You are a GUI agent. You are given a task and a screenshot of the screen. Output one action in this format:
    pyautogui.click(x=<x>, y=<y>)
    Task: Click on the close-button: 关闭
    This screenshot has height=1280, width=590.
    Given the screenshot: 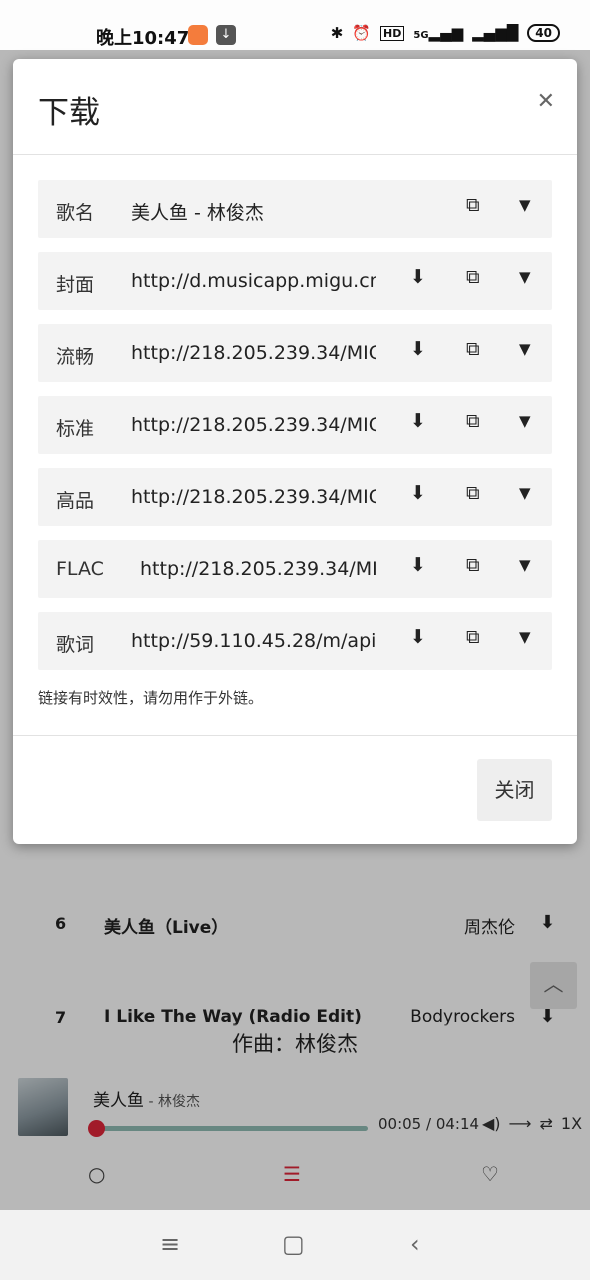 What is the action you would take?
    pyautogui.click(x=514, y=790)
    